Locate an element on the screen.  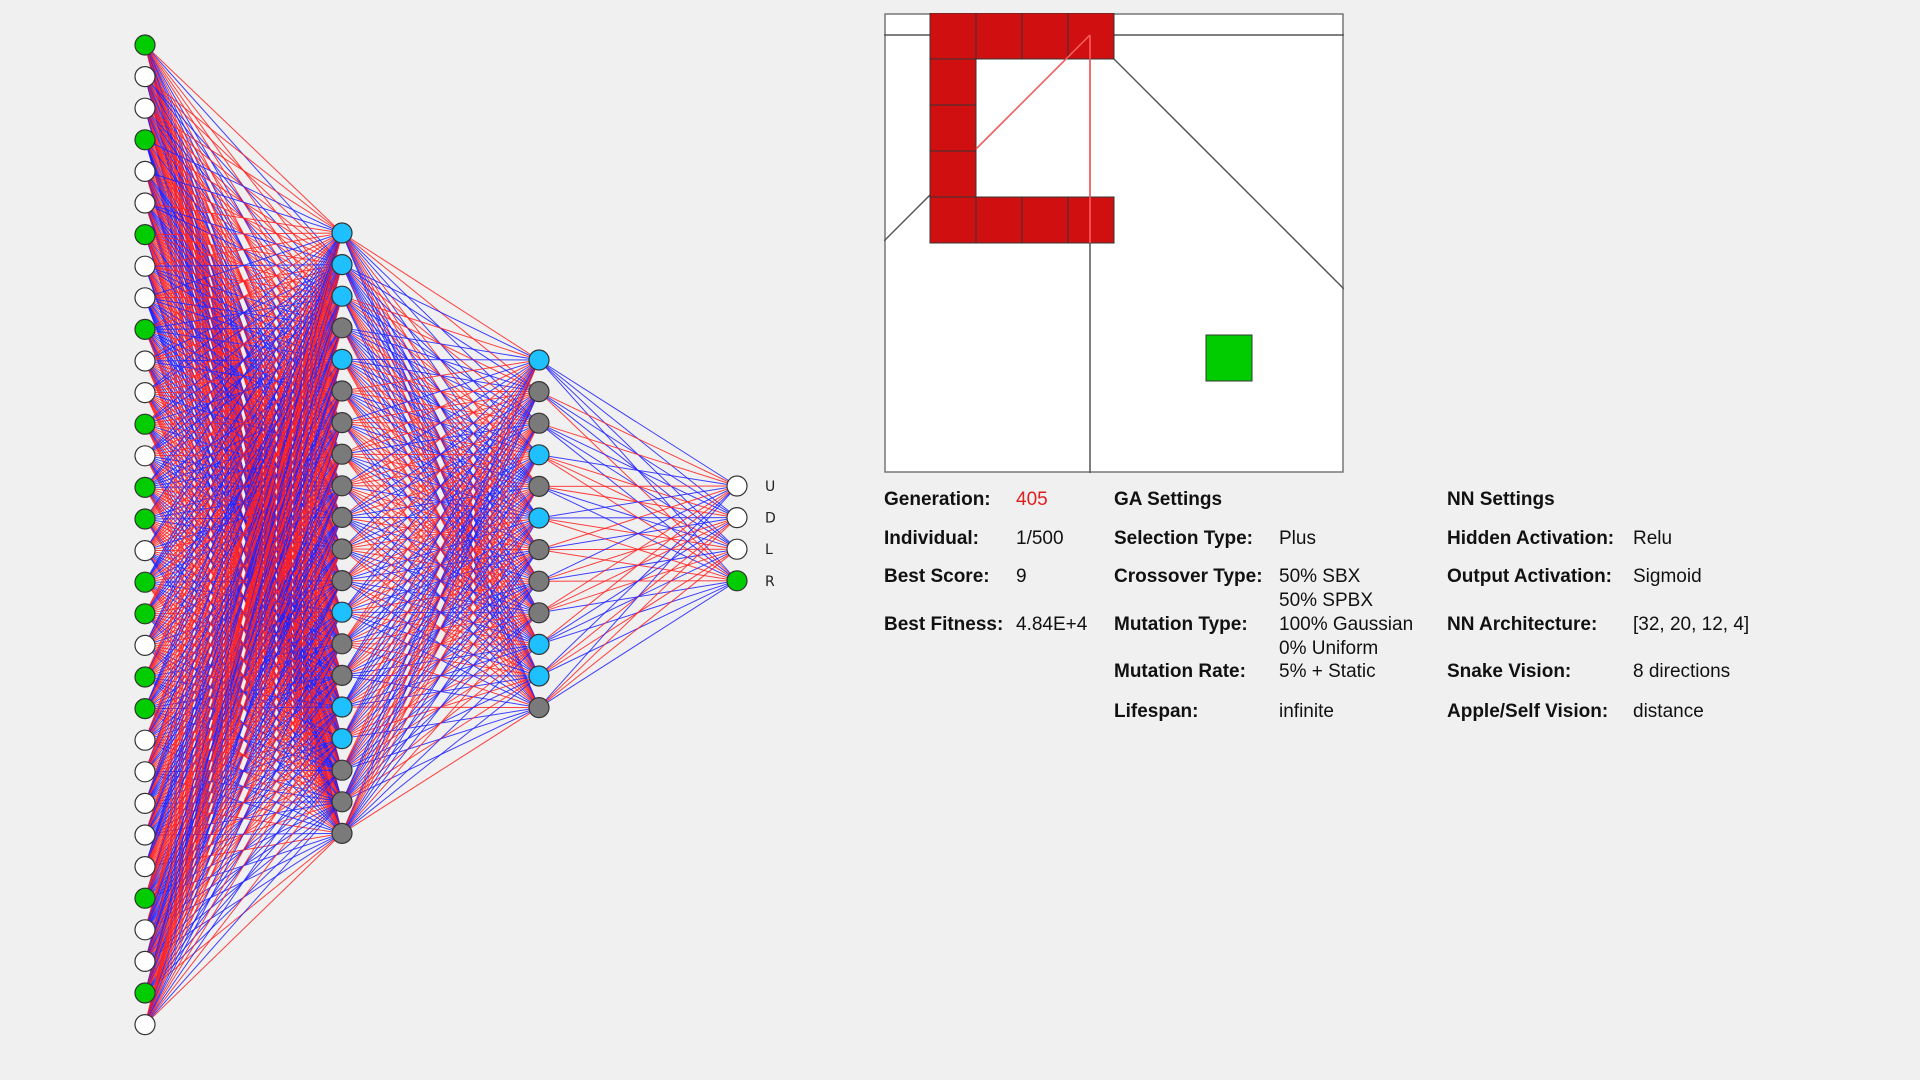
hidden-activation-label: Hidden Activation: is located at coordinates (1531, 538).